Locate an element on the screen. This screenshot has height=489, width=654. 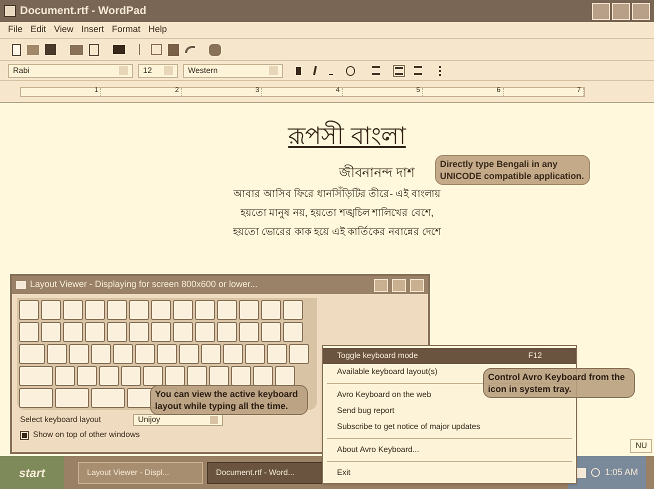
italic-icon is located at coordinates (315, 71).